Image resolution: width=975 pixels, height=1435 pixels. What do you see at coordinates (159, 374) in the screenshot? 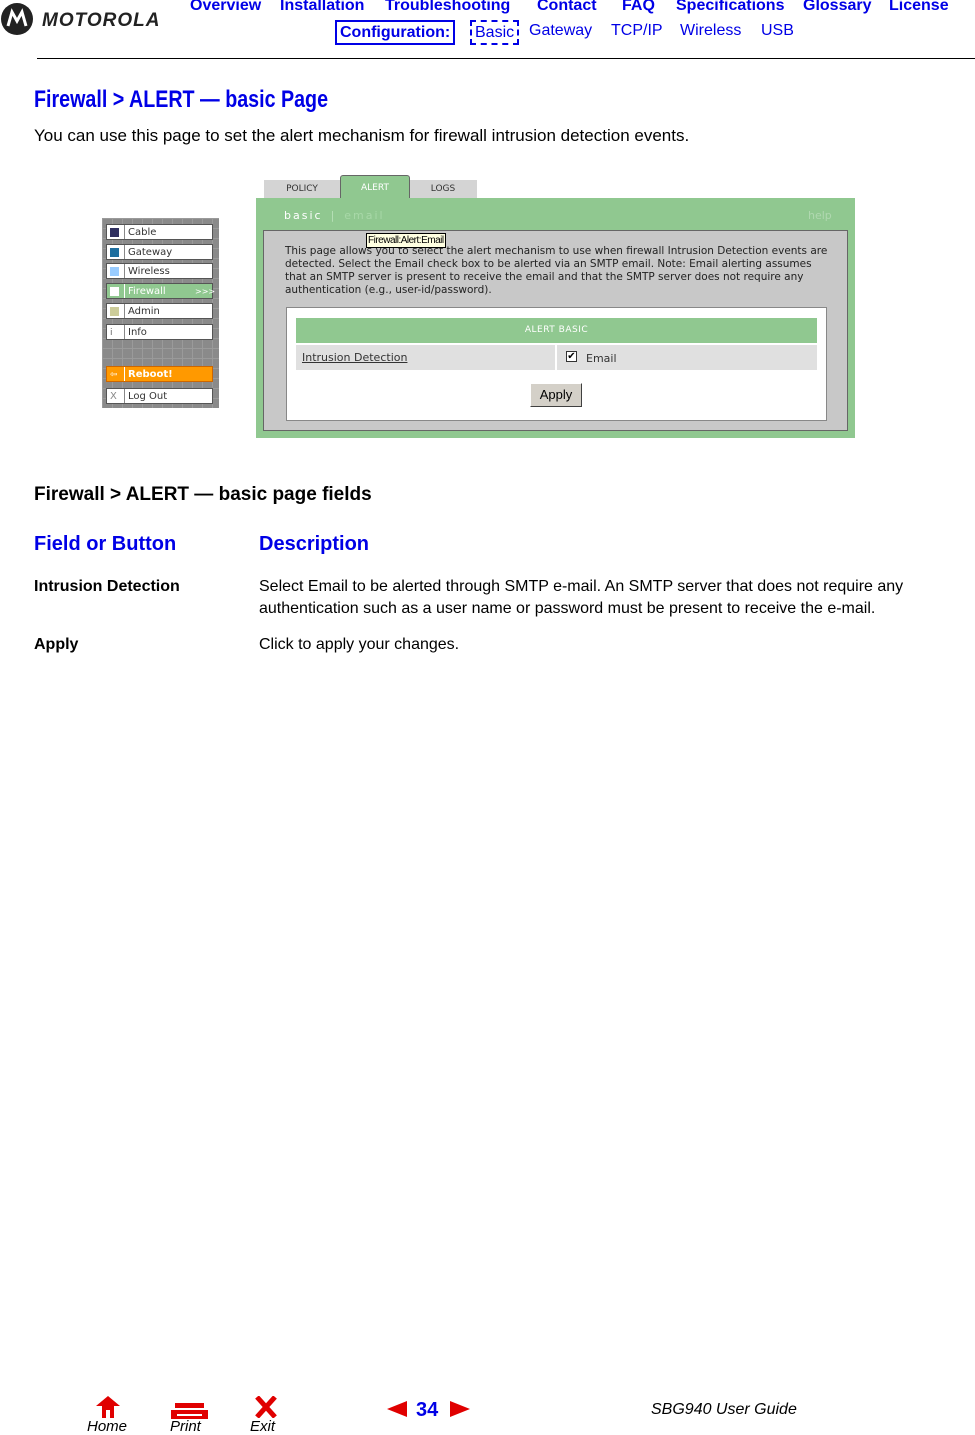
I see `sidebar-item-reboot: ⇦ Reboot!` at bounding box center [159, 374].